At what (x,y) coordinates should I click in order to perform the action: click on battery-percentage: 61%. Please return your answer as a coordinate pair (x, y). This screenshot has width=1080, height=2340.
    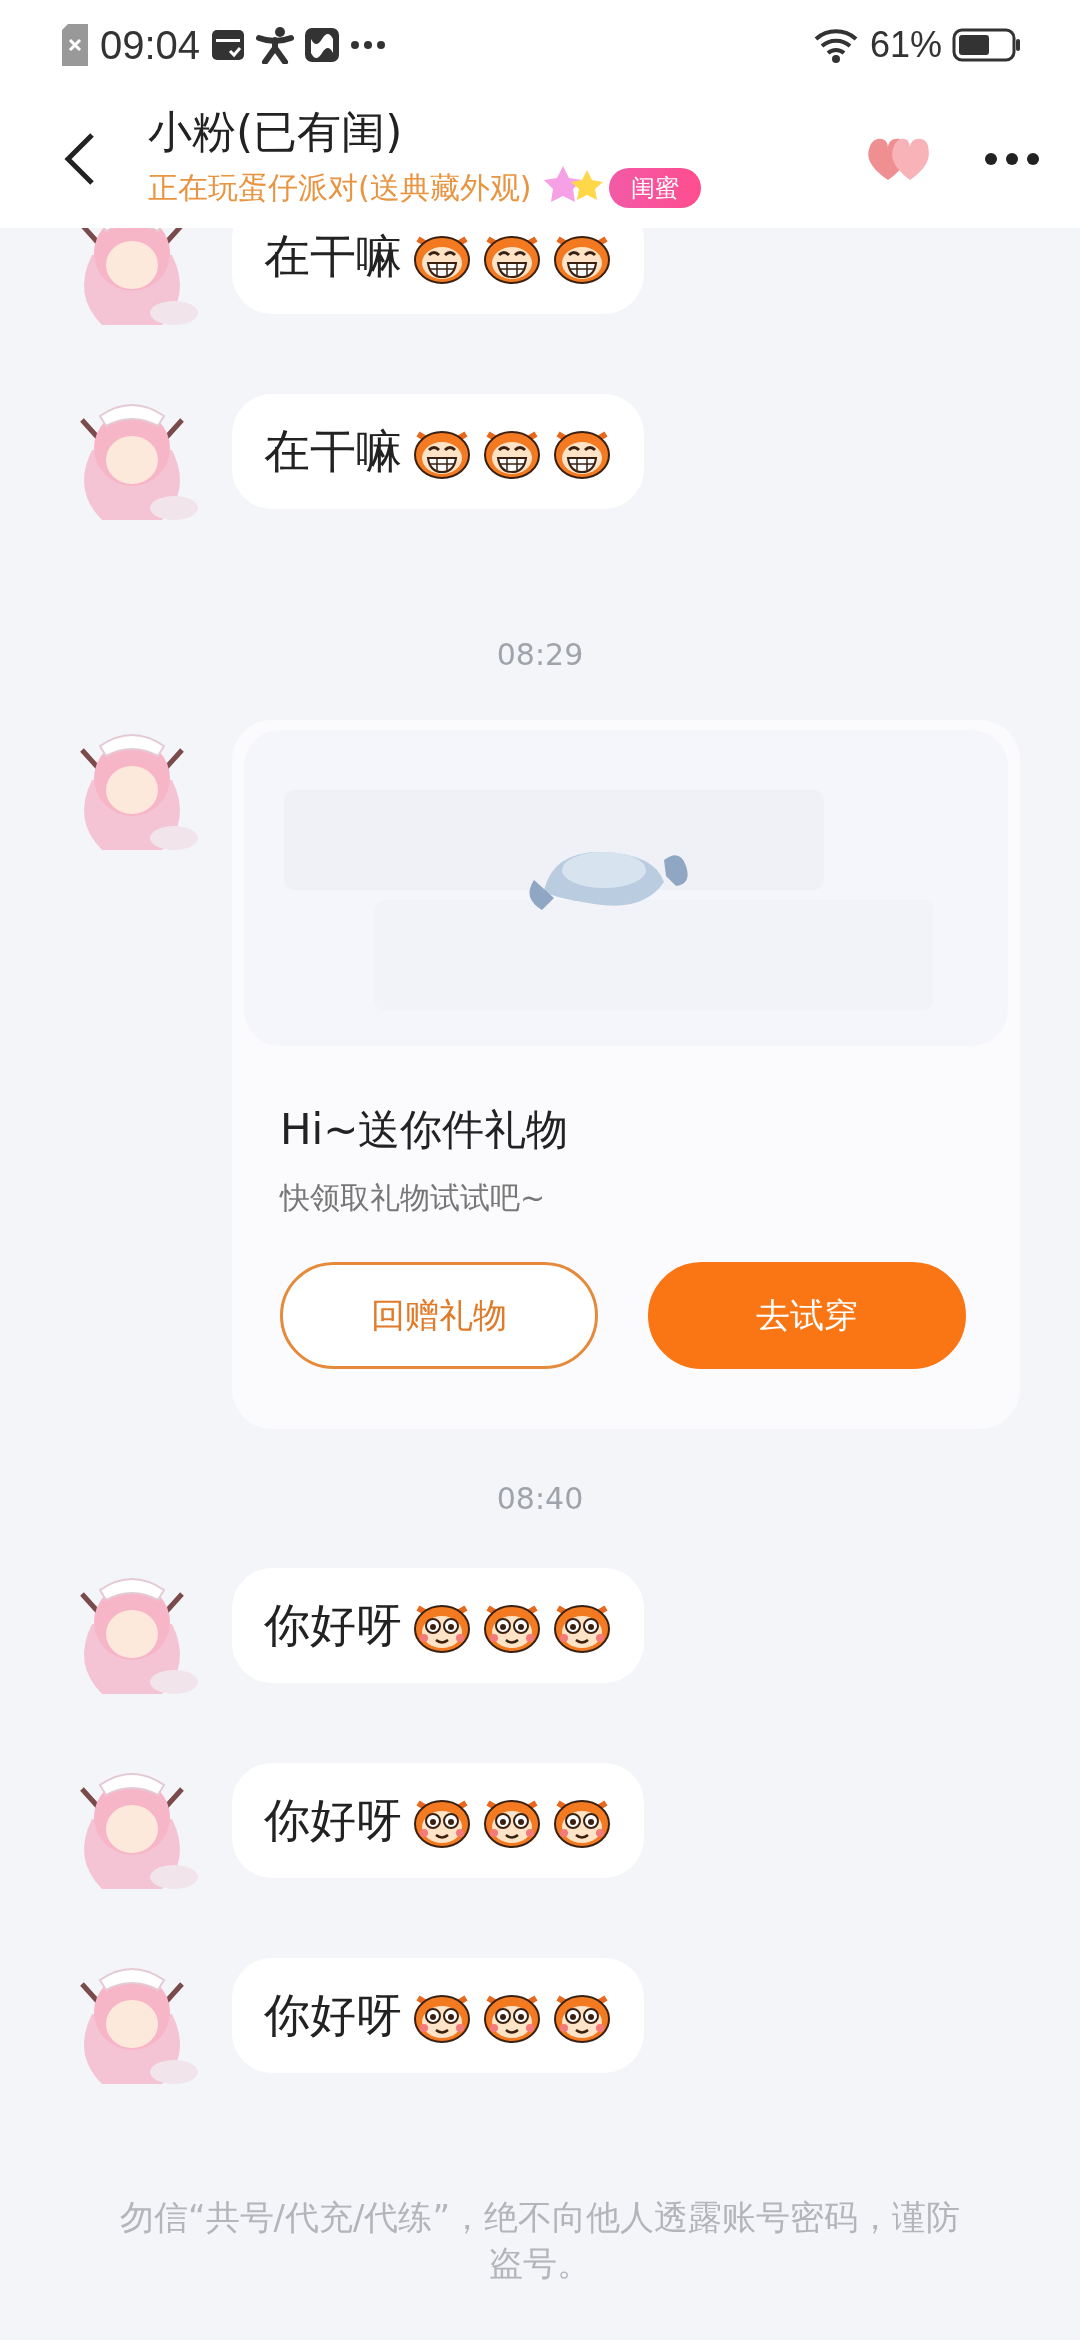
    Looking at the image, I should click on (905, 45).